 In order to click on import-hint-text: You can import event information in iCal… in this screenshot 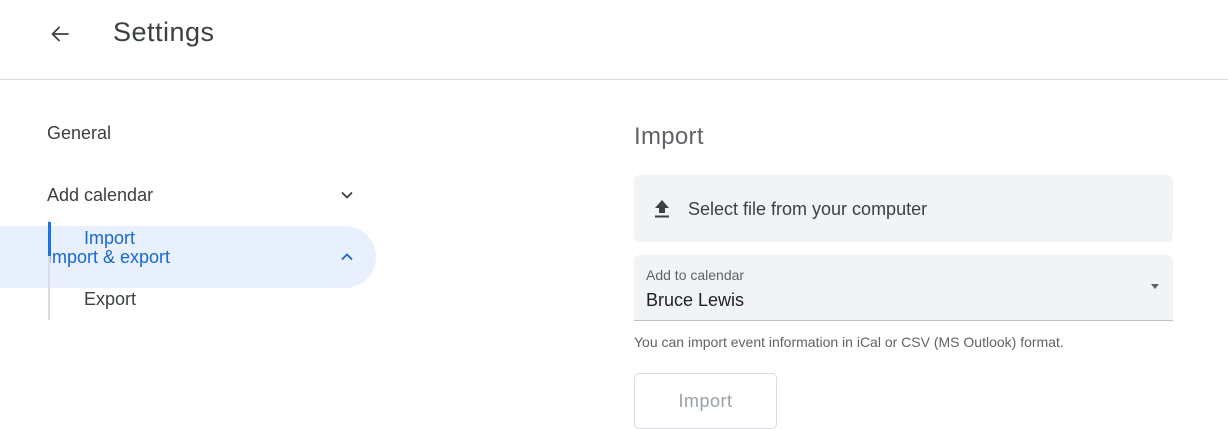, I will do `click(849, 342)`.